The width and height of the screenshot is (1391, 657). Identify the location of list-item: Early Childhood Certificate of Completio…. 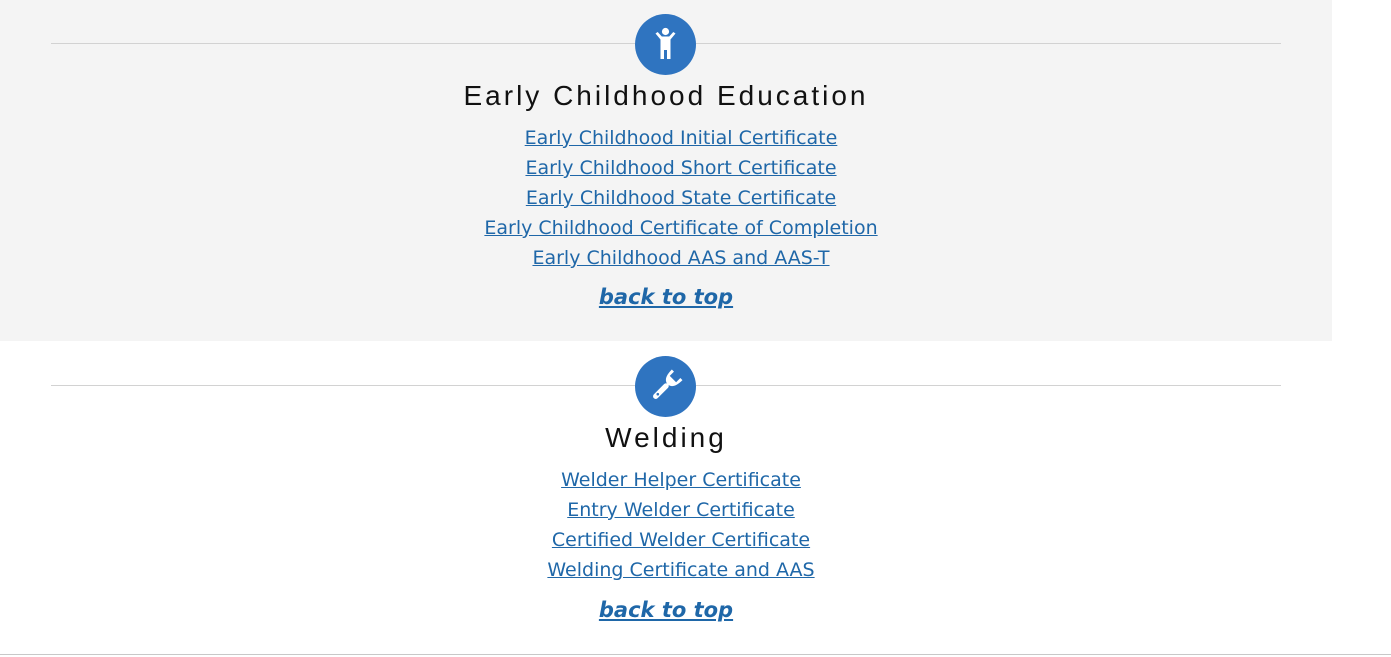
(681, 228).